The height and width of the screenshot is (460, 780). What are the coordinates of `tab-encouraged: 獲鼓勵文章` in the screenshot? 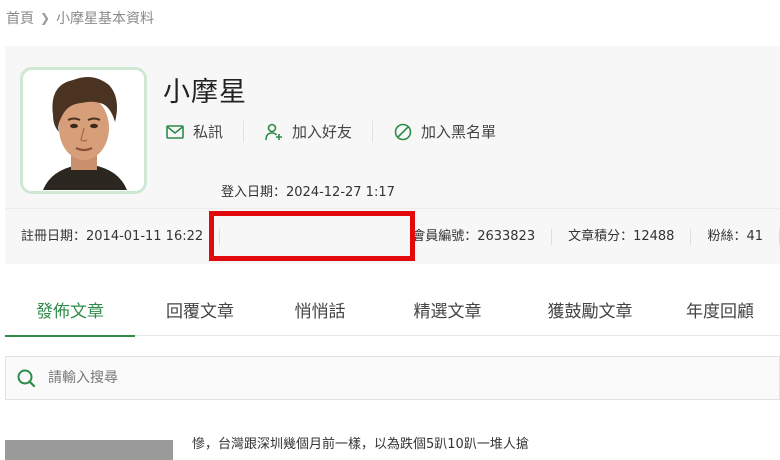 It's located at (590, 309).